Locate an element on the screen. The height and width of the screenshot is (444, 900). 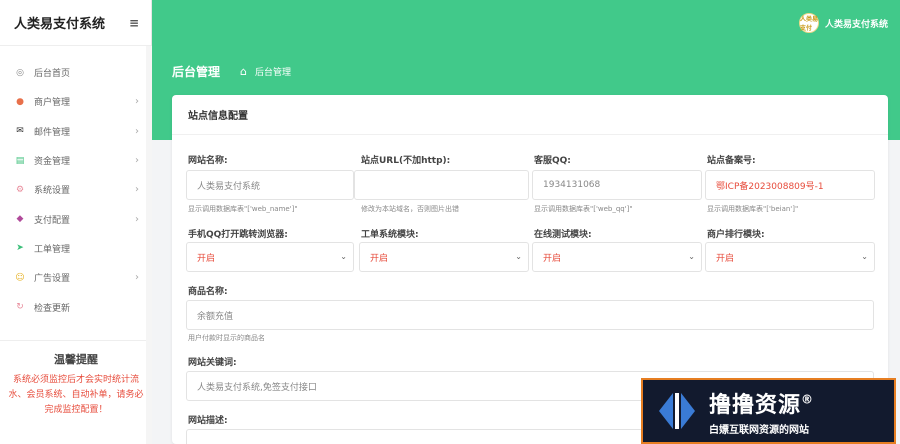
watermark-sub: 白嫖互联网资源的网站 is located at coordinates (759, 430).